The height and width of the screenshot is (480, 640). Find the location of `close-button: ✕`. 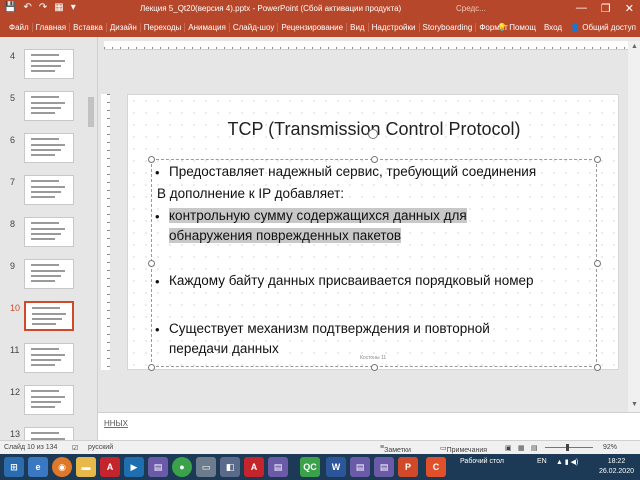

close-button: ✕ is located at coordinates (629, 8).